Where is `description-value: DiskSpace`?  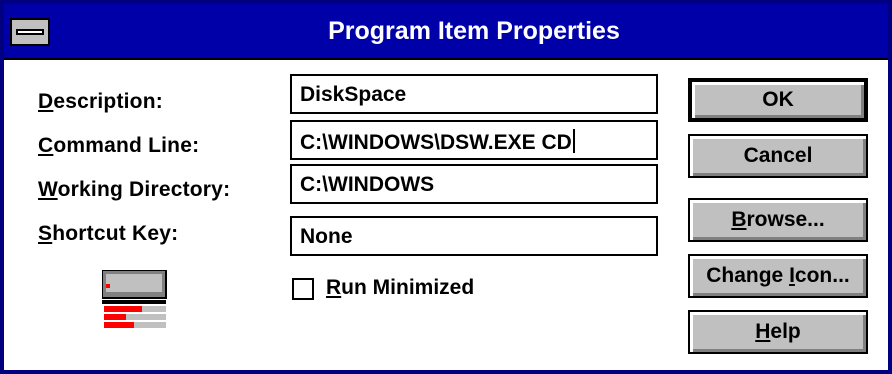
description-value: DiskSpace is located at coordinates (353, 94).